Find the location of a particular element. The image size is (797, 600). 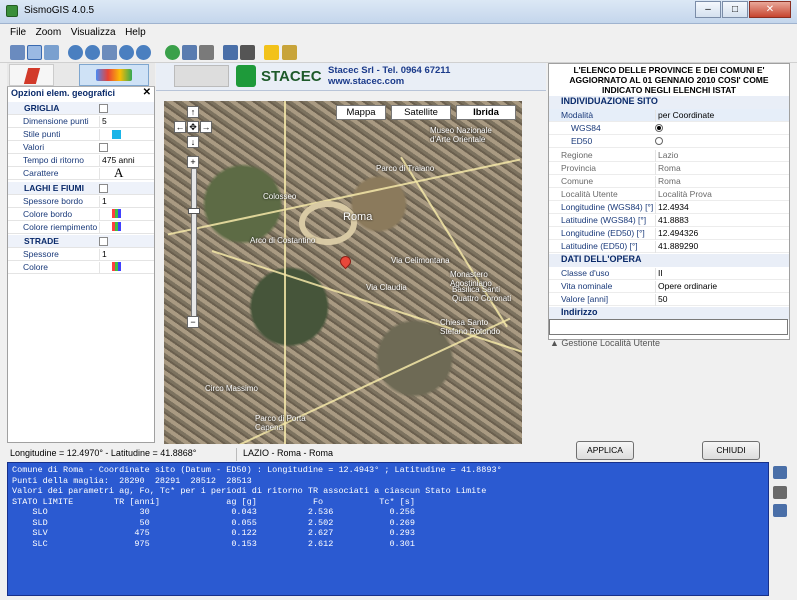

row-value: 12.494326 is located at coordinates (676, 234).